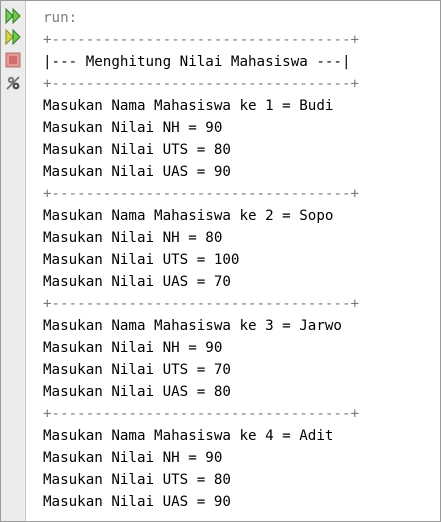 The height and width of the screenshot is (522, 441). Describe the element at coordinates (13, 37) in the screenshot. I see `rerun-with-options-icon` at that location.